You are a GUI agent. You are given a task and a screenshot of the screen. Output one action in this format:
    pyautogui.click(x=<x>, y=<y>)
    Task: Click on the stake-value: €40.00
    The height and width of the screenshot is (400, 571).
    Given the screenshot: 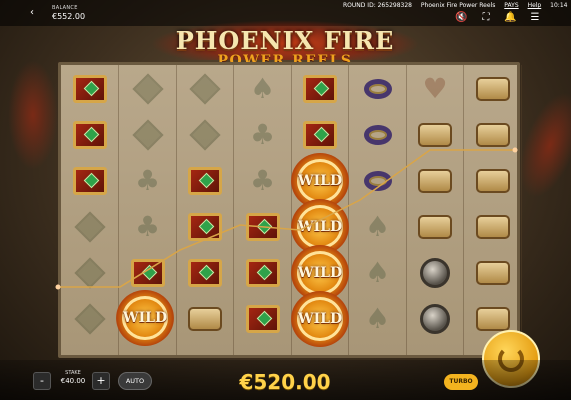 What is the action you would take?
    pyautogui.click(x=73, y=381)
    